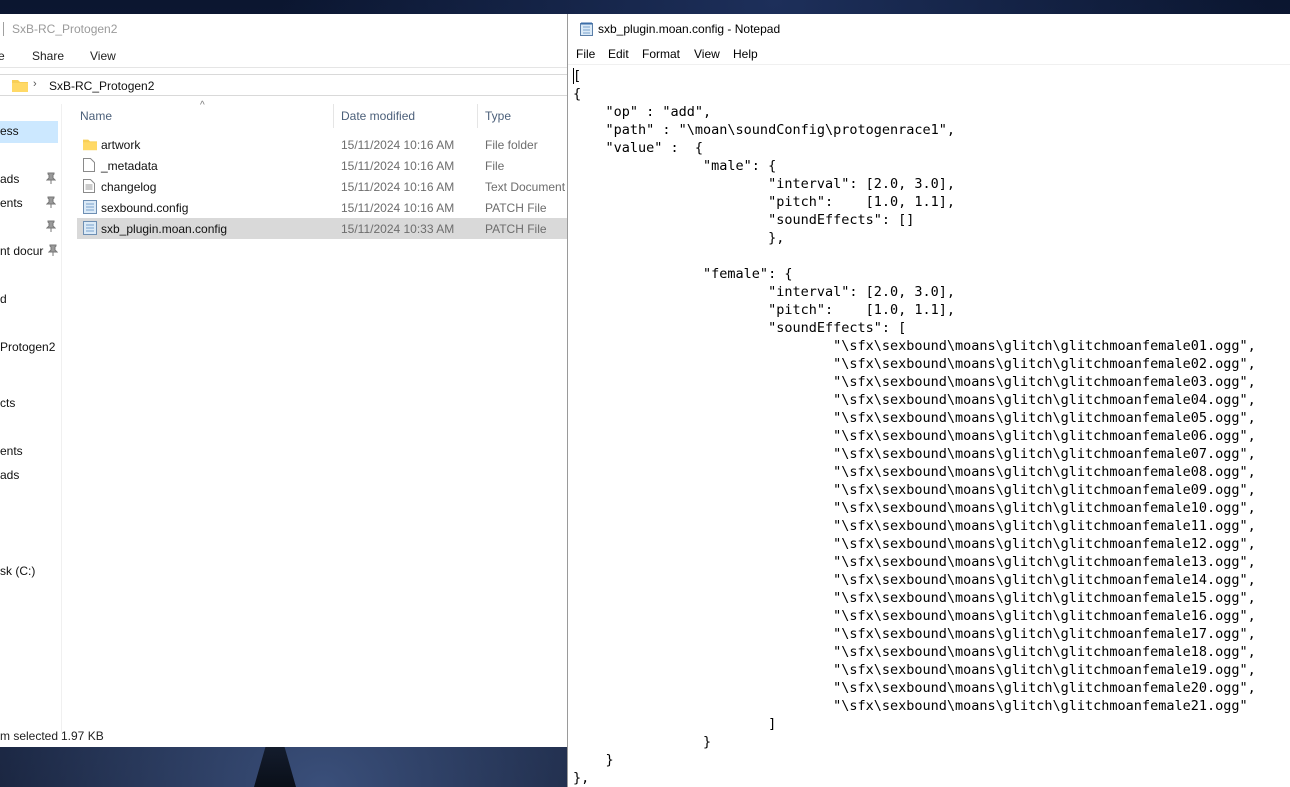 This screenshot has height=787, width=1290. What do you see at coordinates (707, 54) in the screenshot?
I see `menu-view: View` at bounding box center [707, 54].